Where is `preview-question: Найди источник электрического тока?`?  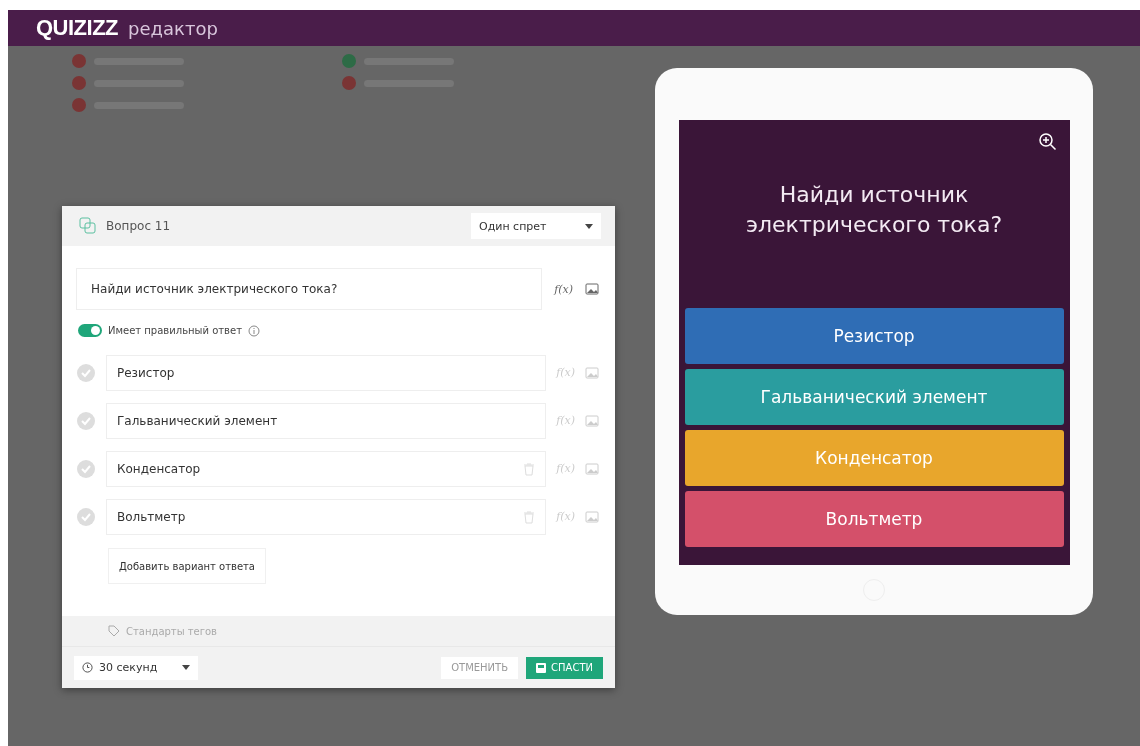
preview-question: Найди источник электрического тока? is located at coordinates (874, 210).